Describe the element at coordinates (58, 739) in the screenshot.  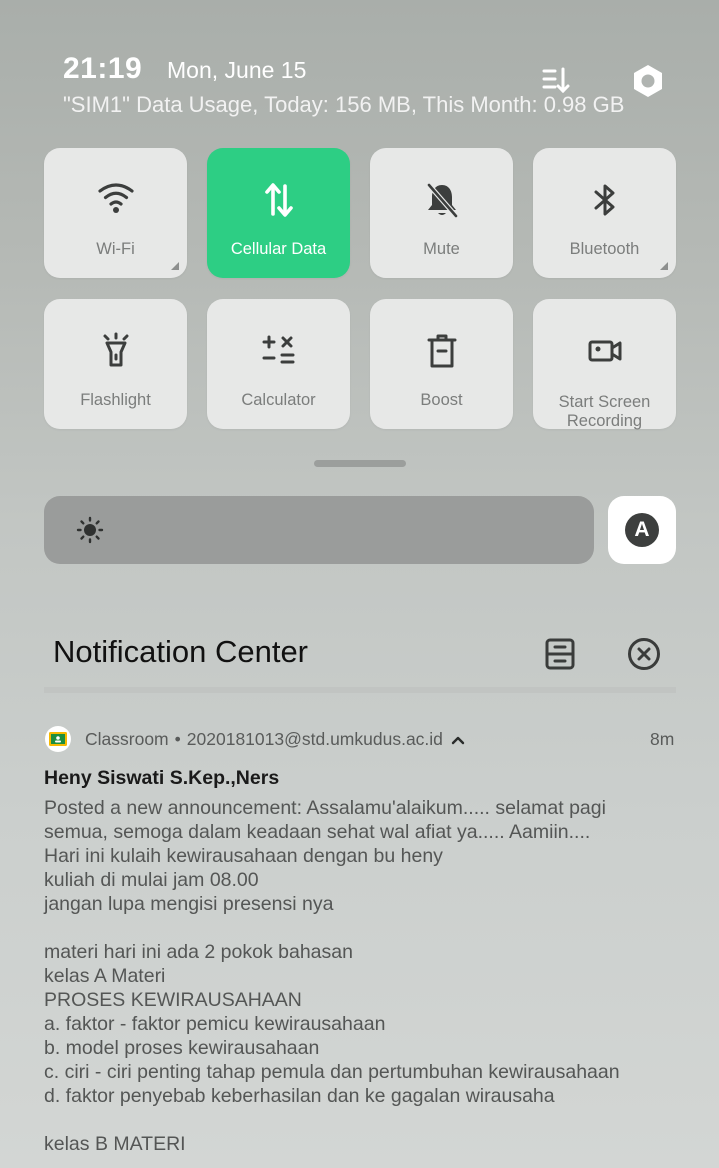
I see `classroom-app-icon` at that location.